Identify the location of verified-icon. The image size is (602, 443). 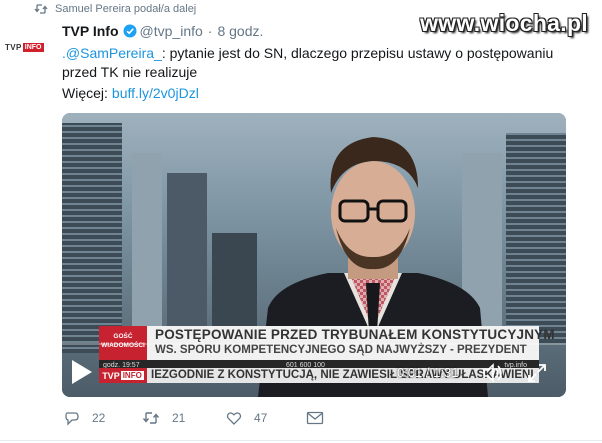
(130, 31).